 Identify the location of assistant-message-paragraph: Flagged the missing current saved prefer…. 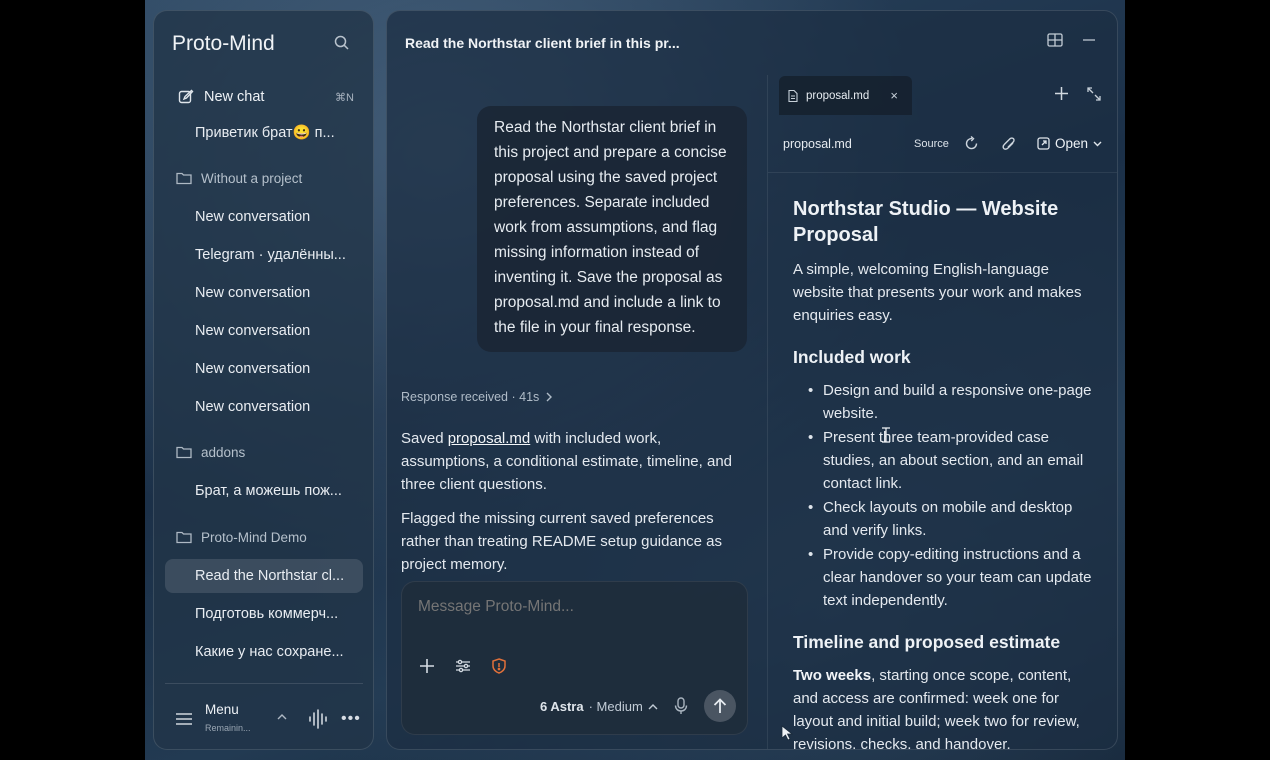
(562, 541).